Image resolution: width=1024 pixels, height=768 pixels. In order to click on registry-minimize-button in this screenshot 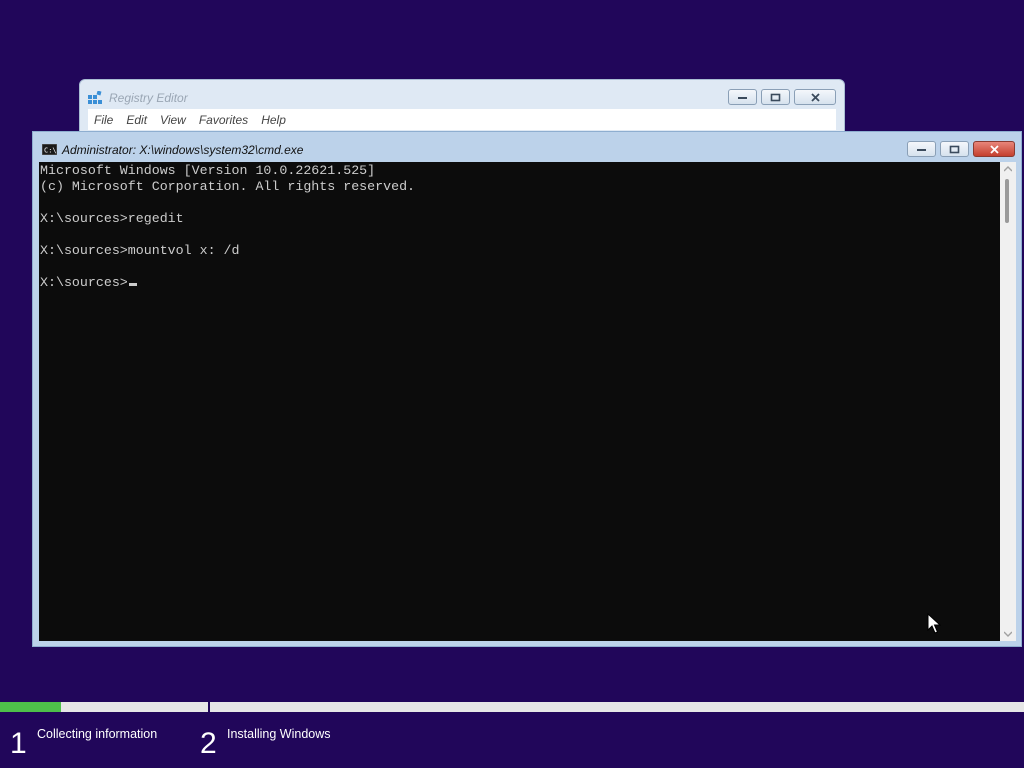, I will do `click(742, 97)`.